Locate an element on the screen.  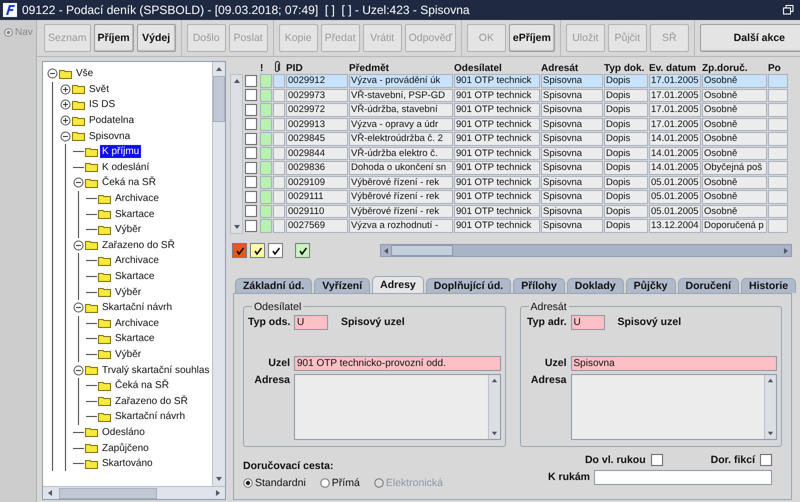
column-header: Ev. datum is located at coordinates (675, 68).